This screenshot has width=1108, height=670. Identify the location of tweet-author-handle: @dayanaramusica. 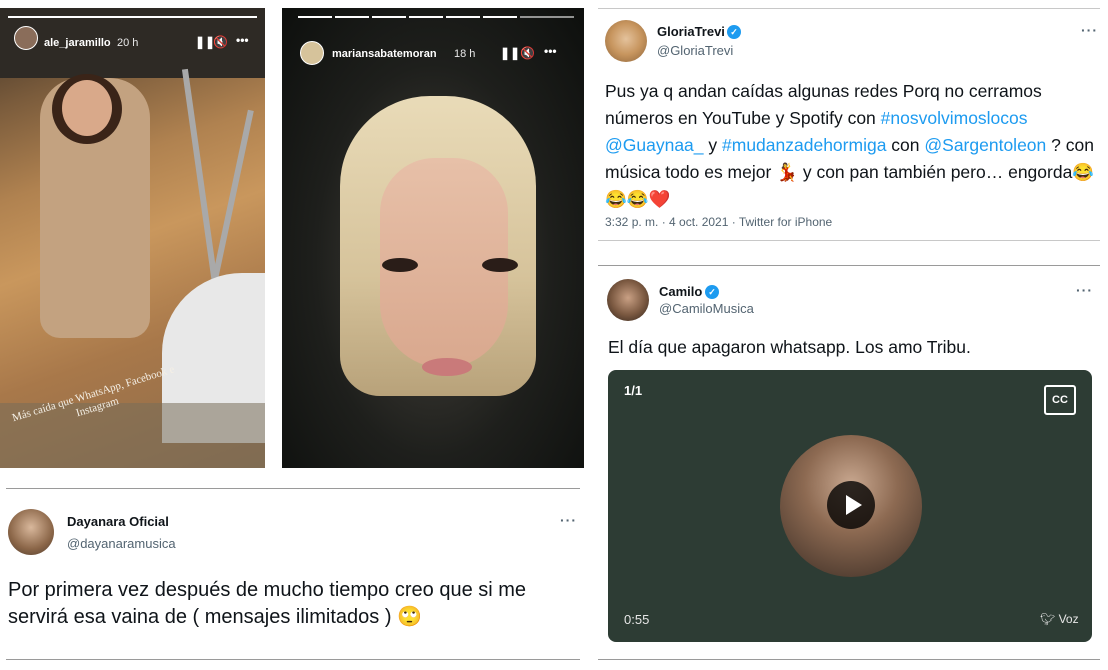
(121, 543).